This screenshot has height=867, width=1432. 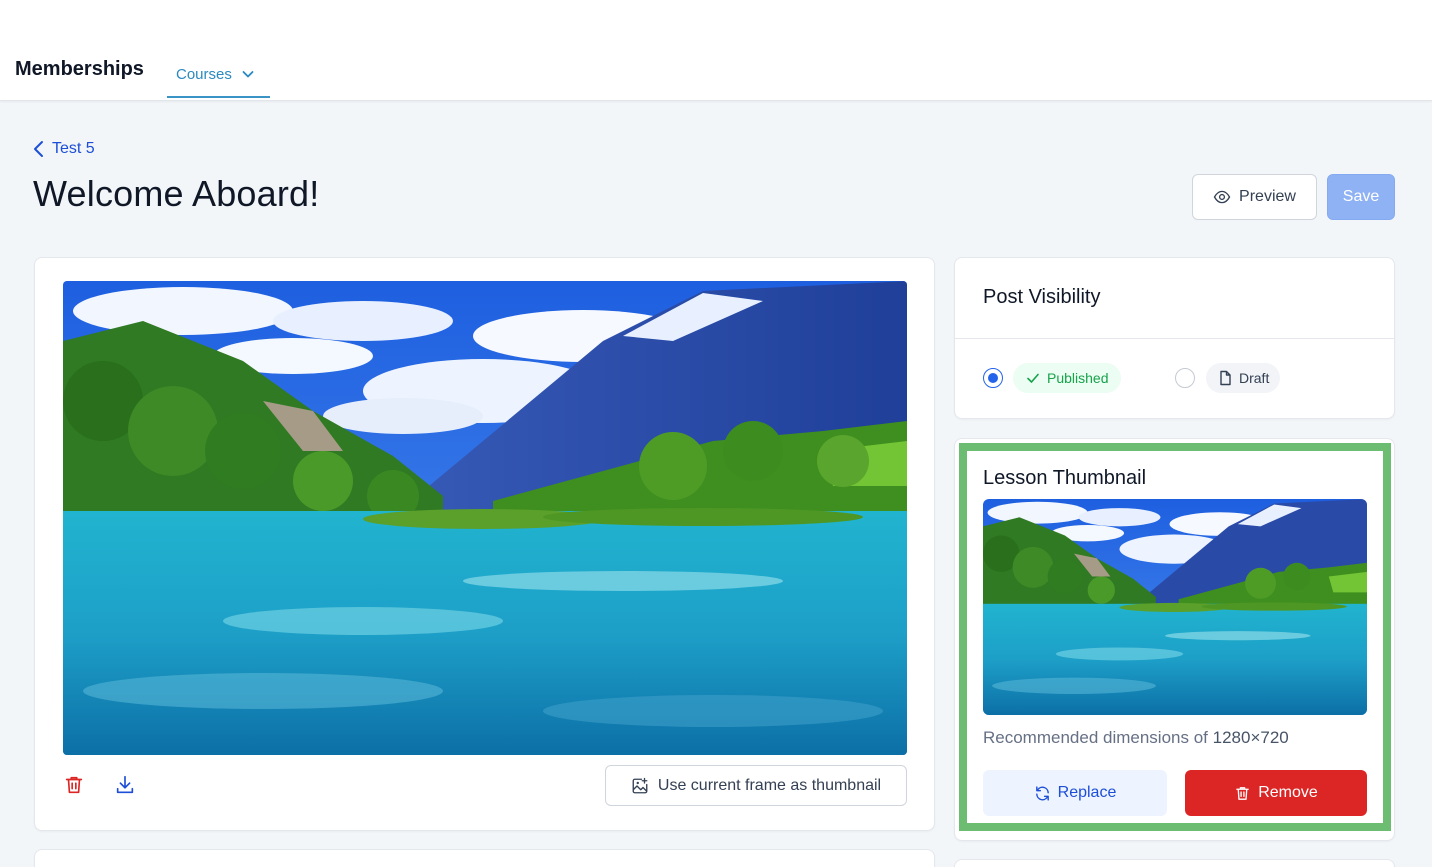 I want to click on divider, so click(x=1174, y=338).